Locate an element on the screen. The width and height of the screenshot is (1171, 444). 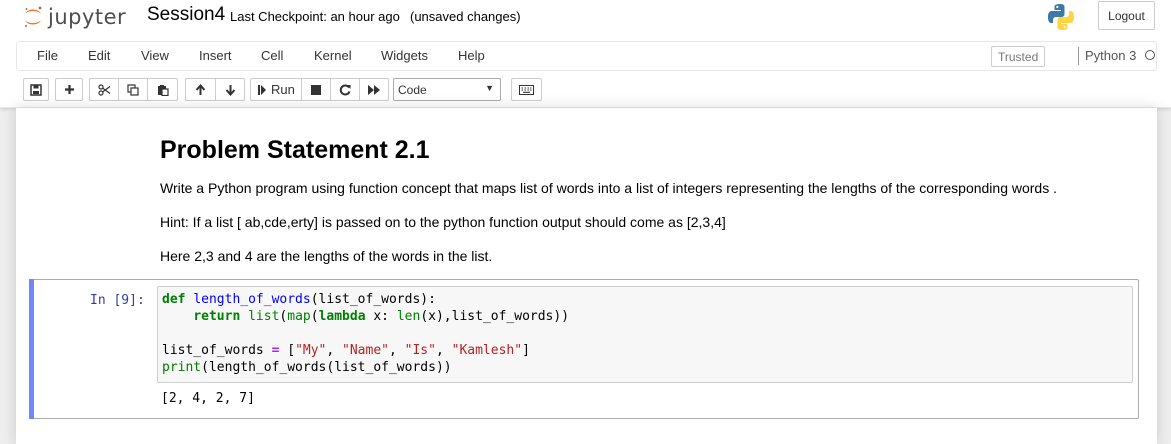
fast-forward-icon is located at coordinates (373, 89).